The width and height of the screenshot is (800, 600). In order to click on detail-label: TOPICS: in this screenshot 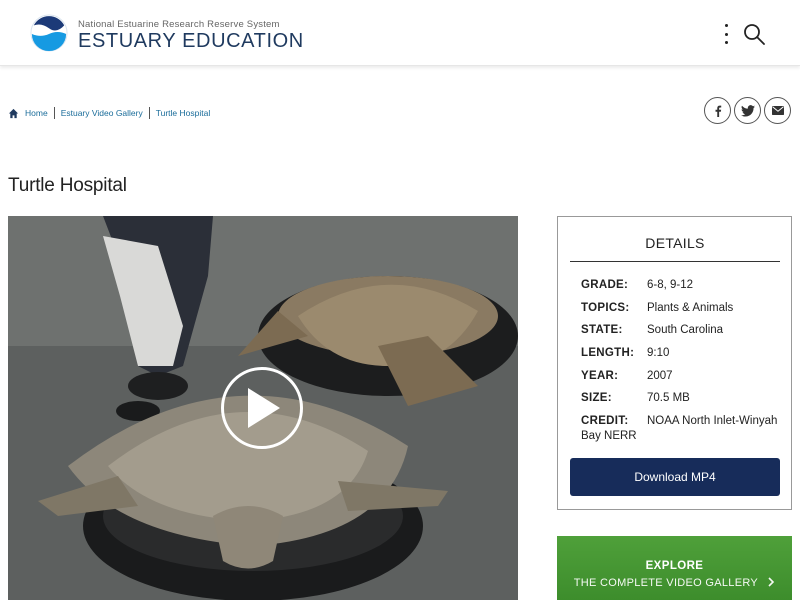, I will do `click(605, 308)`.